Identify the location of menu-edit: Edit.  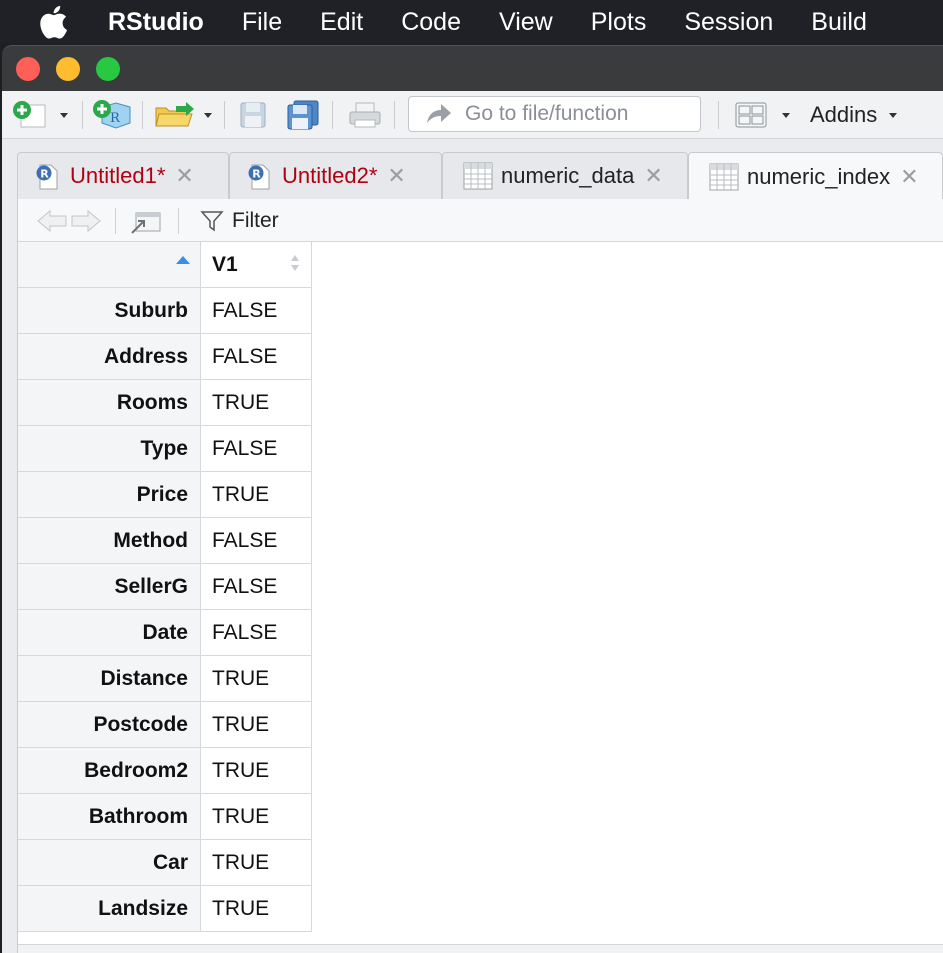
(341, 22).